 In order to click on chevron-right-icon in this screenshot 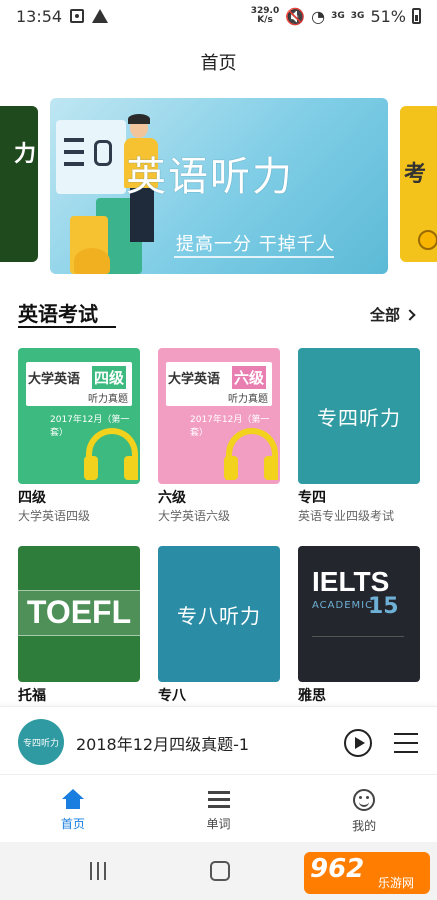, I will do `click(410, 314)`.